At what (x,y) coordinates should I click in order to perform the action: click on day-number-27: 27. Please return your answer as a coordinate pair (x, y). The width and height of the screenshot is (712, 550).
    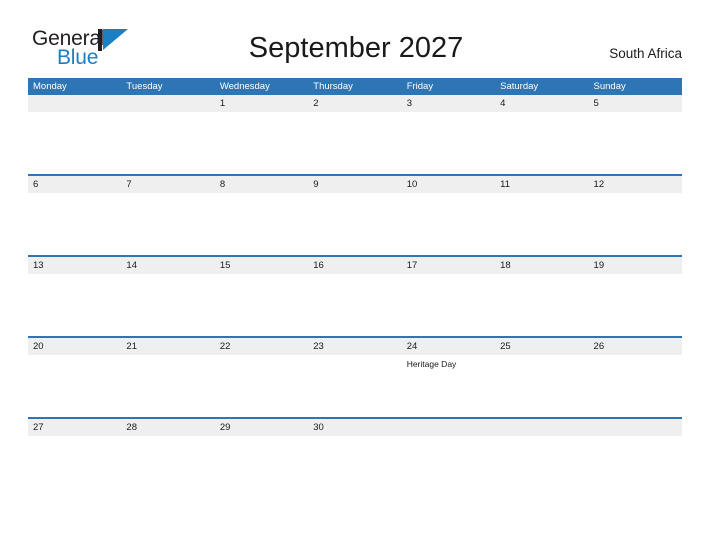
    Looking at the image, I should click on (74, 427).